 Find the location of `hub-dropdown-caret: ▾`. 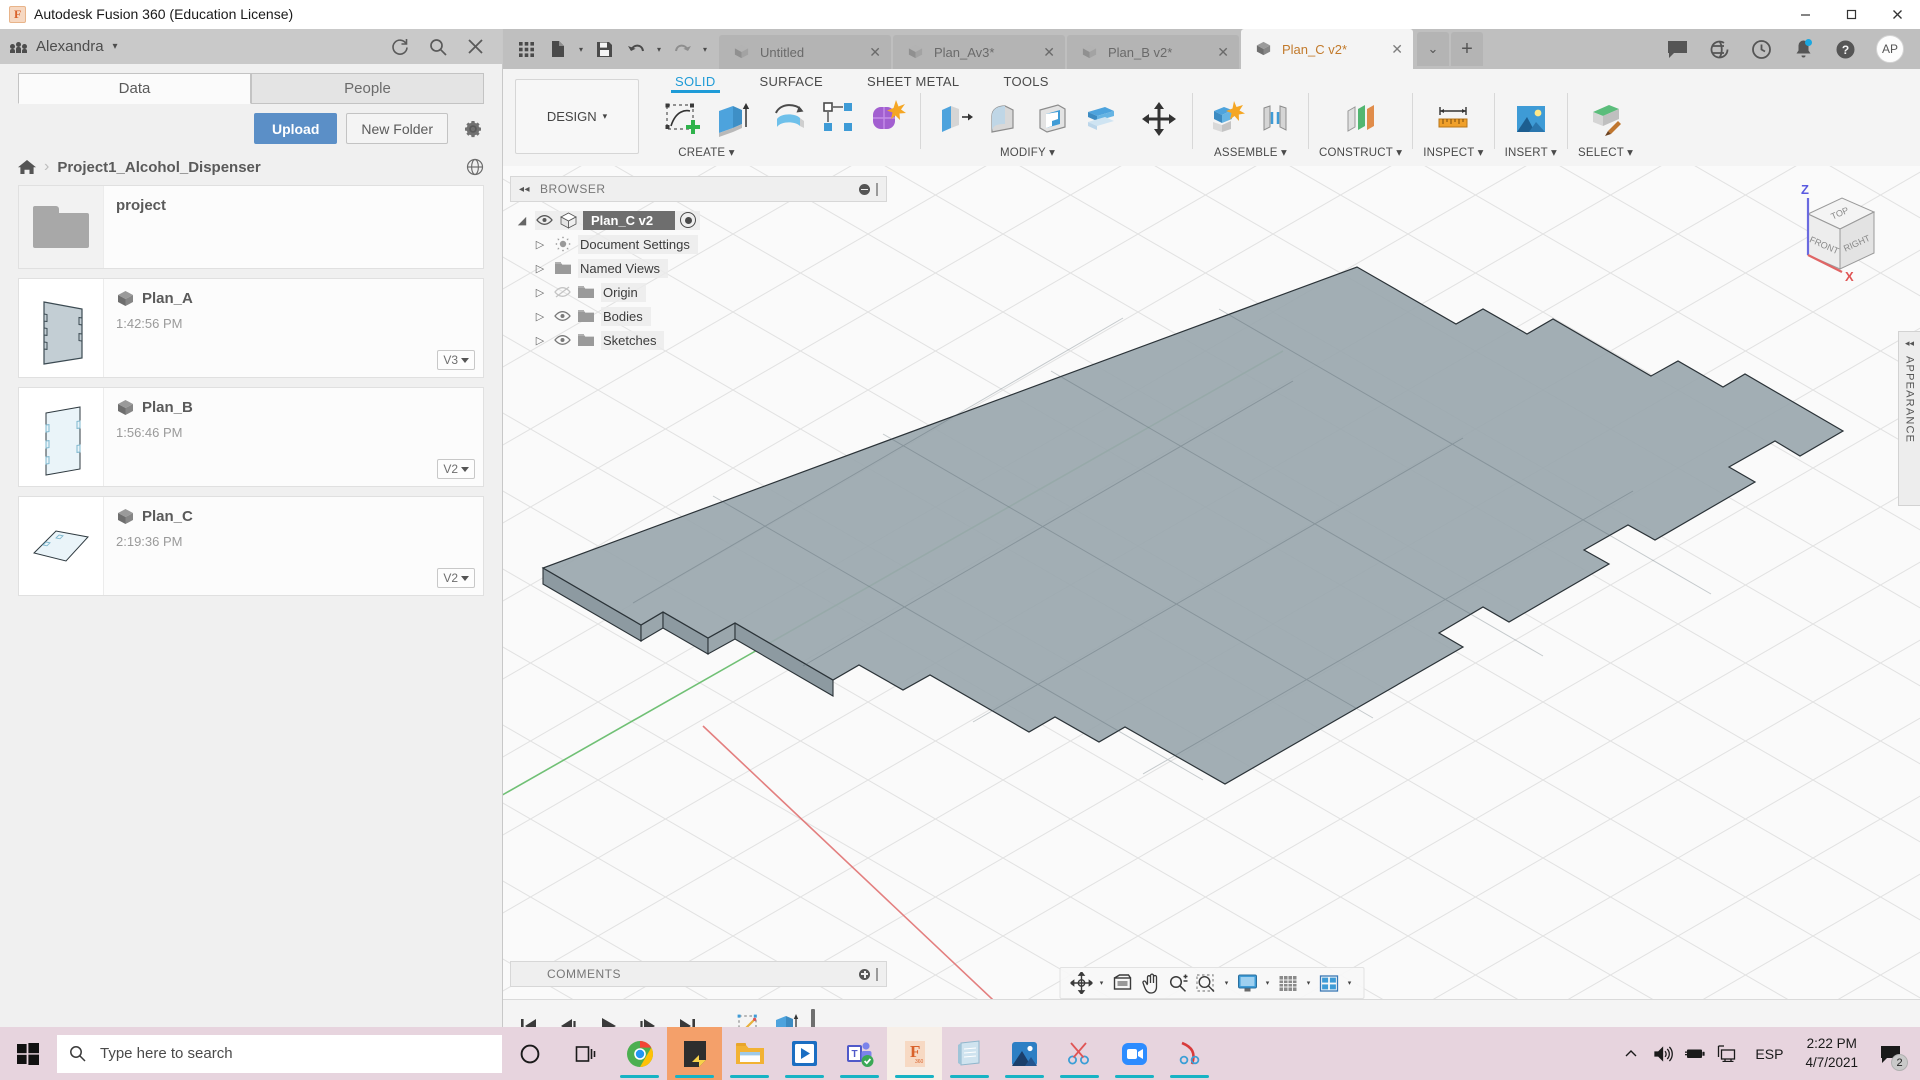

hub-dropdown-caret: ▾ is located at coordinates (115, 46).